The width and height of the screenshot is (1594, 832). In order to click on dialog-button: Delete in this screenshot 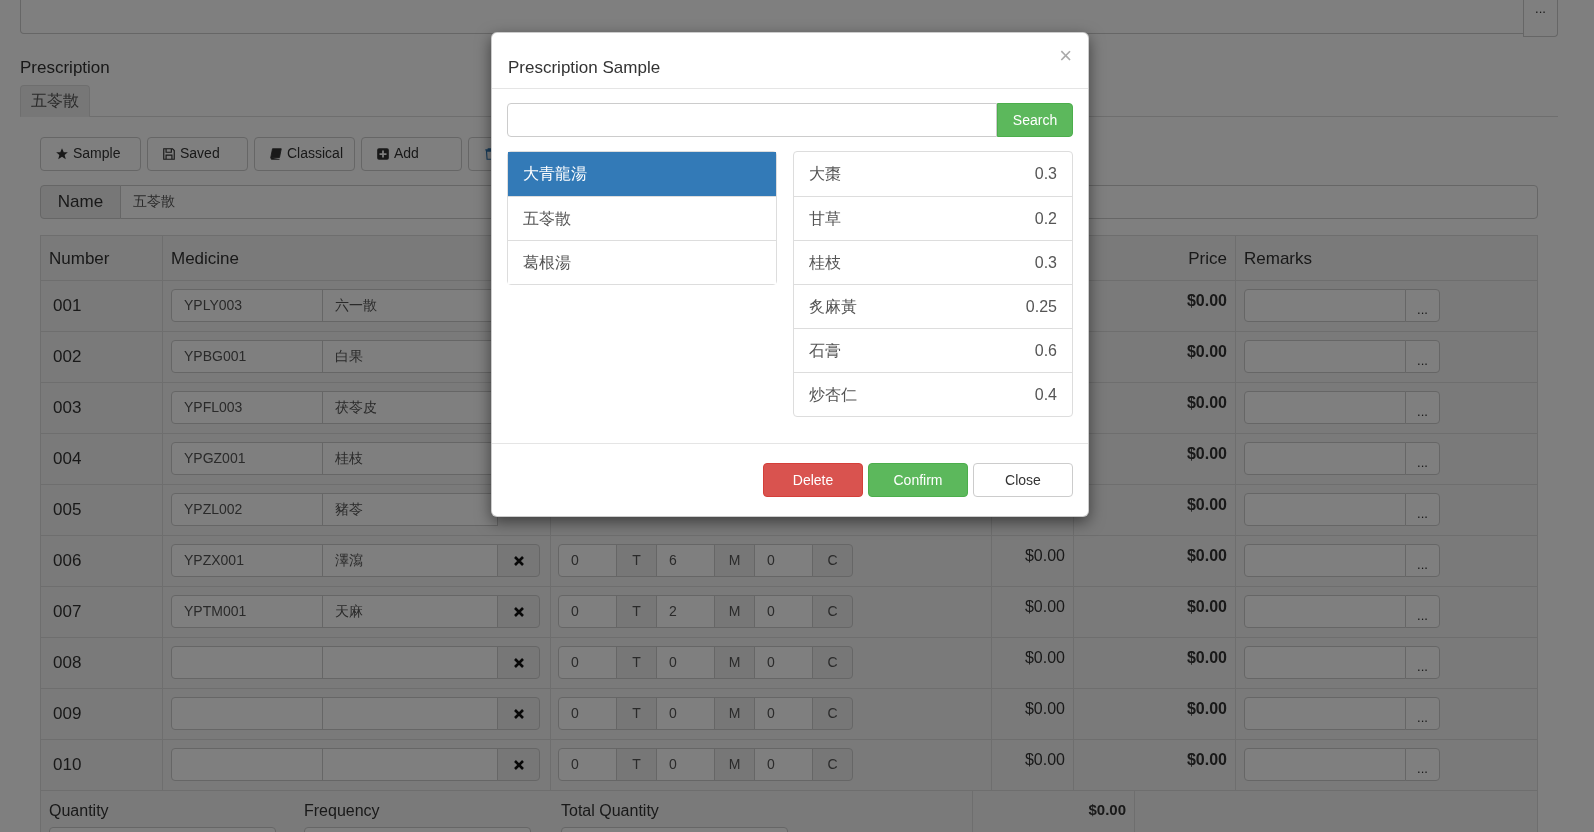, I will do `click(813, 480)`.